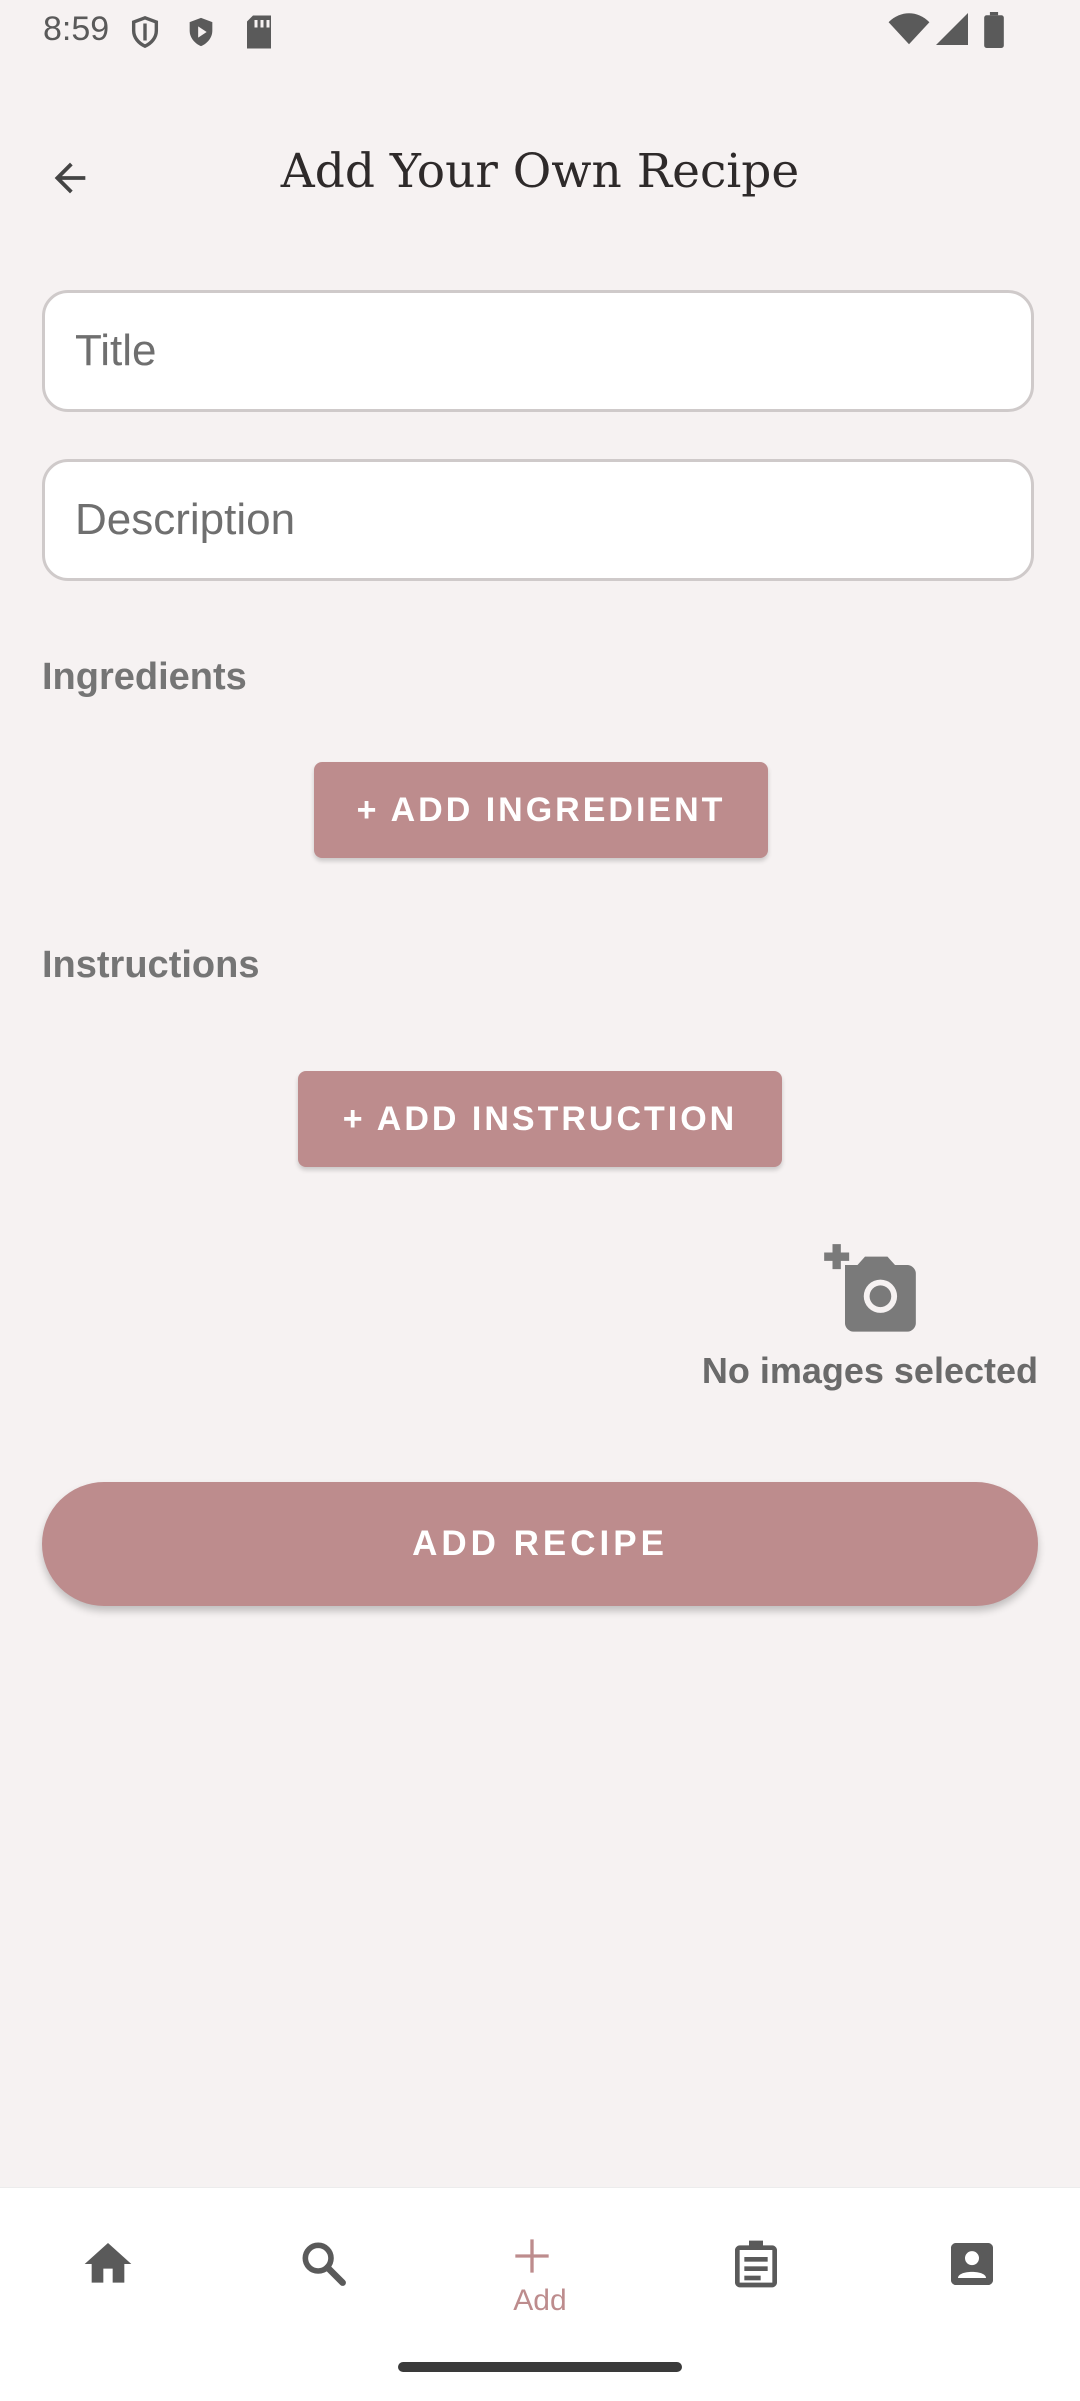 Image resolution: width=1080 pixels, height=2401 pixels. Describe the element at coordinates (869, 1370) in the screenshot. I see `no-images-text: No images selected` at that location.